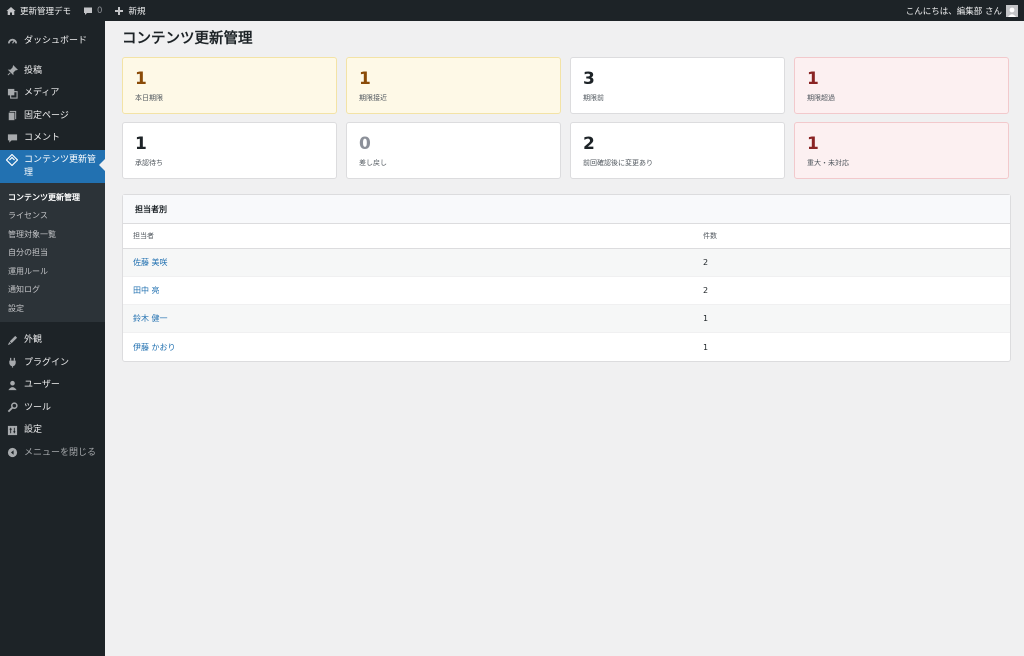 This screenshot has width=1024, height=656. I want to click on assignee-link: 佐藤 美咲, so click(150, 262).